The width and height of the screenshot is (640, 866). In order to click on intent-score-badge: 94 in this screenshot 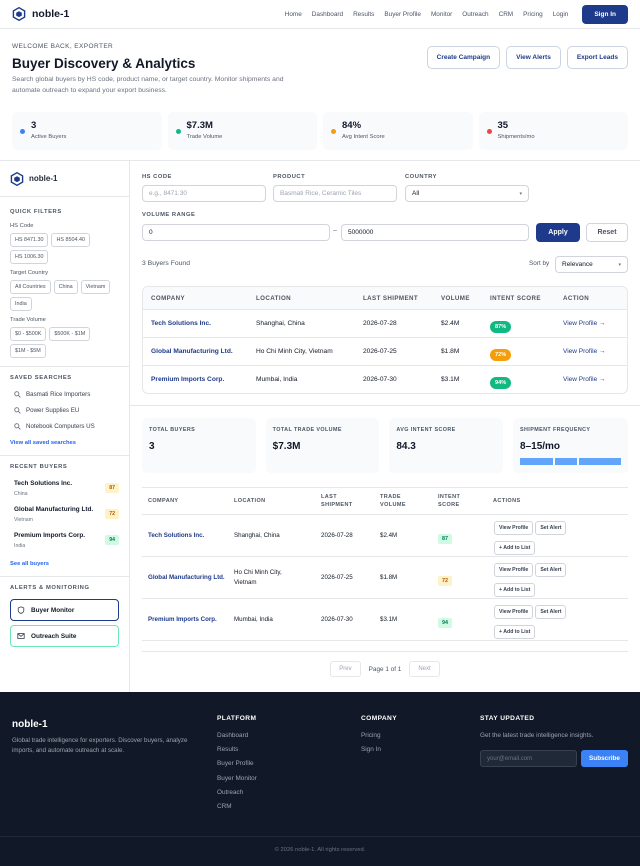, I will do `click(445, 622)`.